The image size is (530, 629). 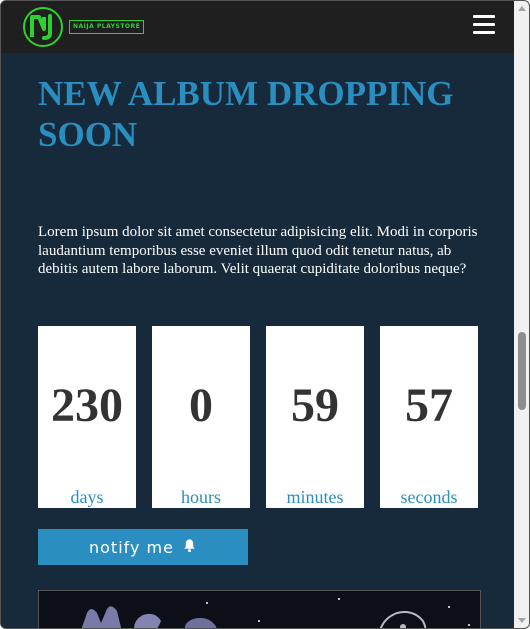 I want to click on countdown-seconds: 57 seconds, so click(x=429, y=417).